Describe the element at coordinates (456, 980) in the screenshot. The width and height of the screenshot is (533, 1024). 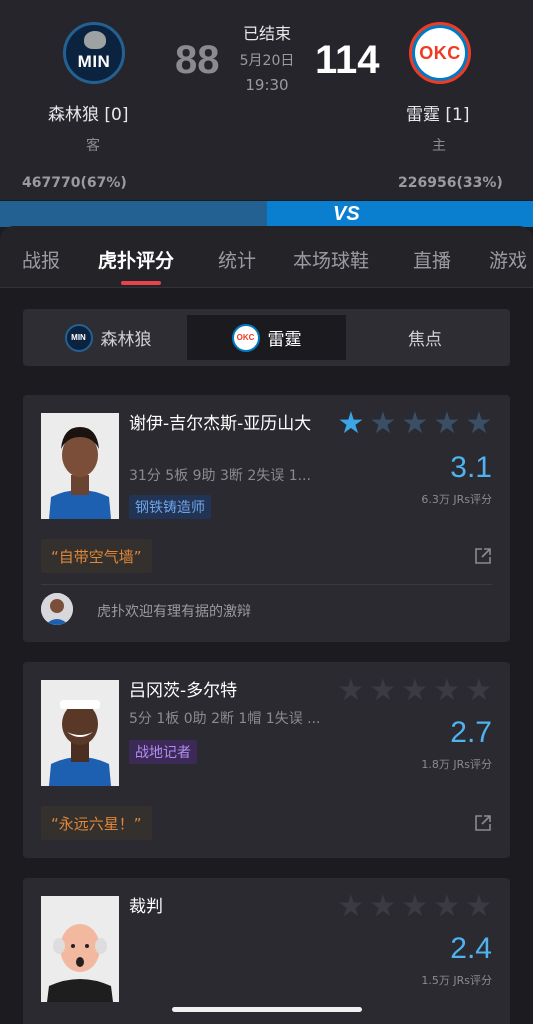
I see `rating-count: 1.5万 JRs评分` at that location.